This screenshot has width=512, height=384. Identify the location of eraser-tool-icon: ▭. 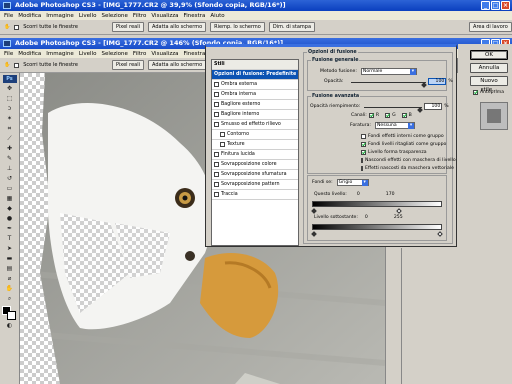
(10, 189).